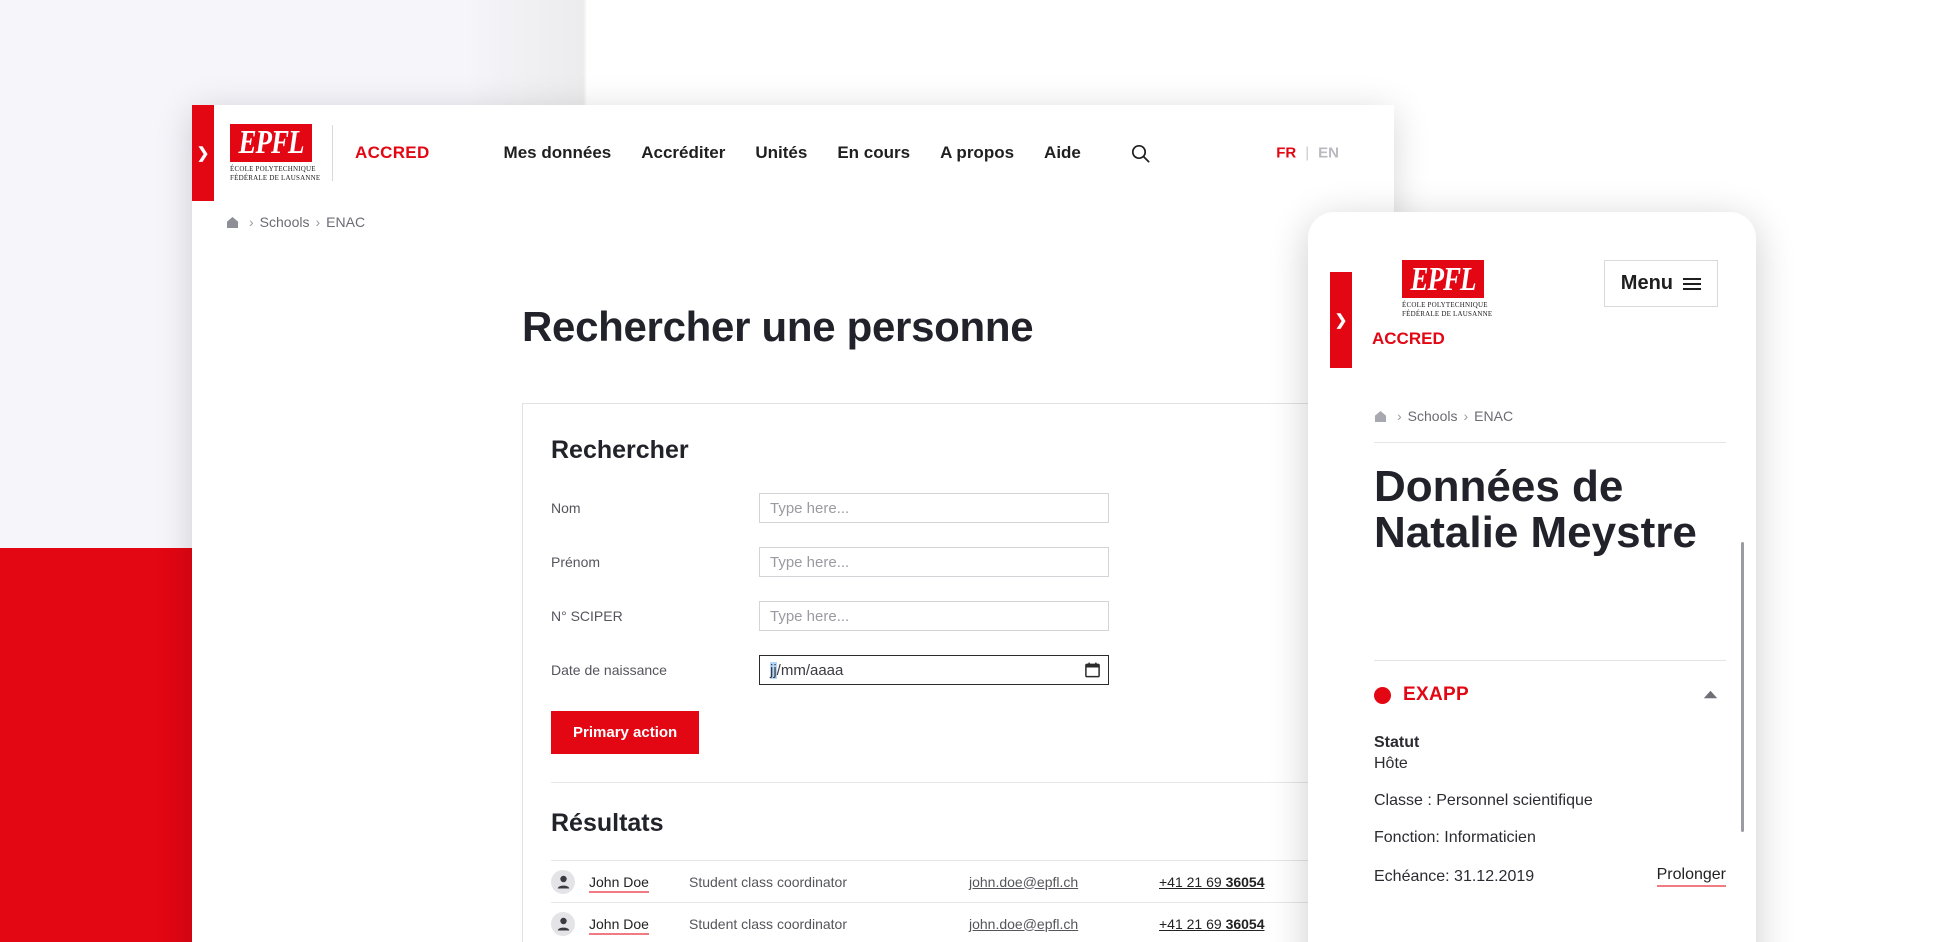  What do you see at coordinates (773, 670) in the screenshot?
I see `date-day-segment: jj` at bounding box center [773, 670].